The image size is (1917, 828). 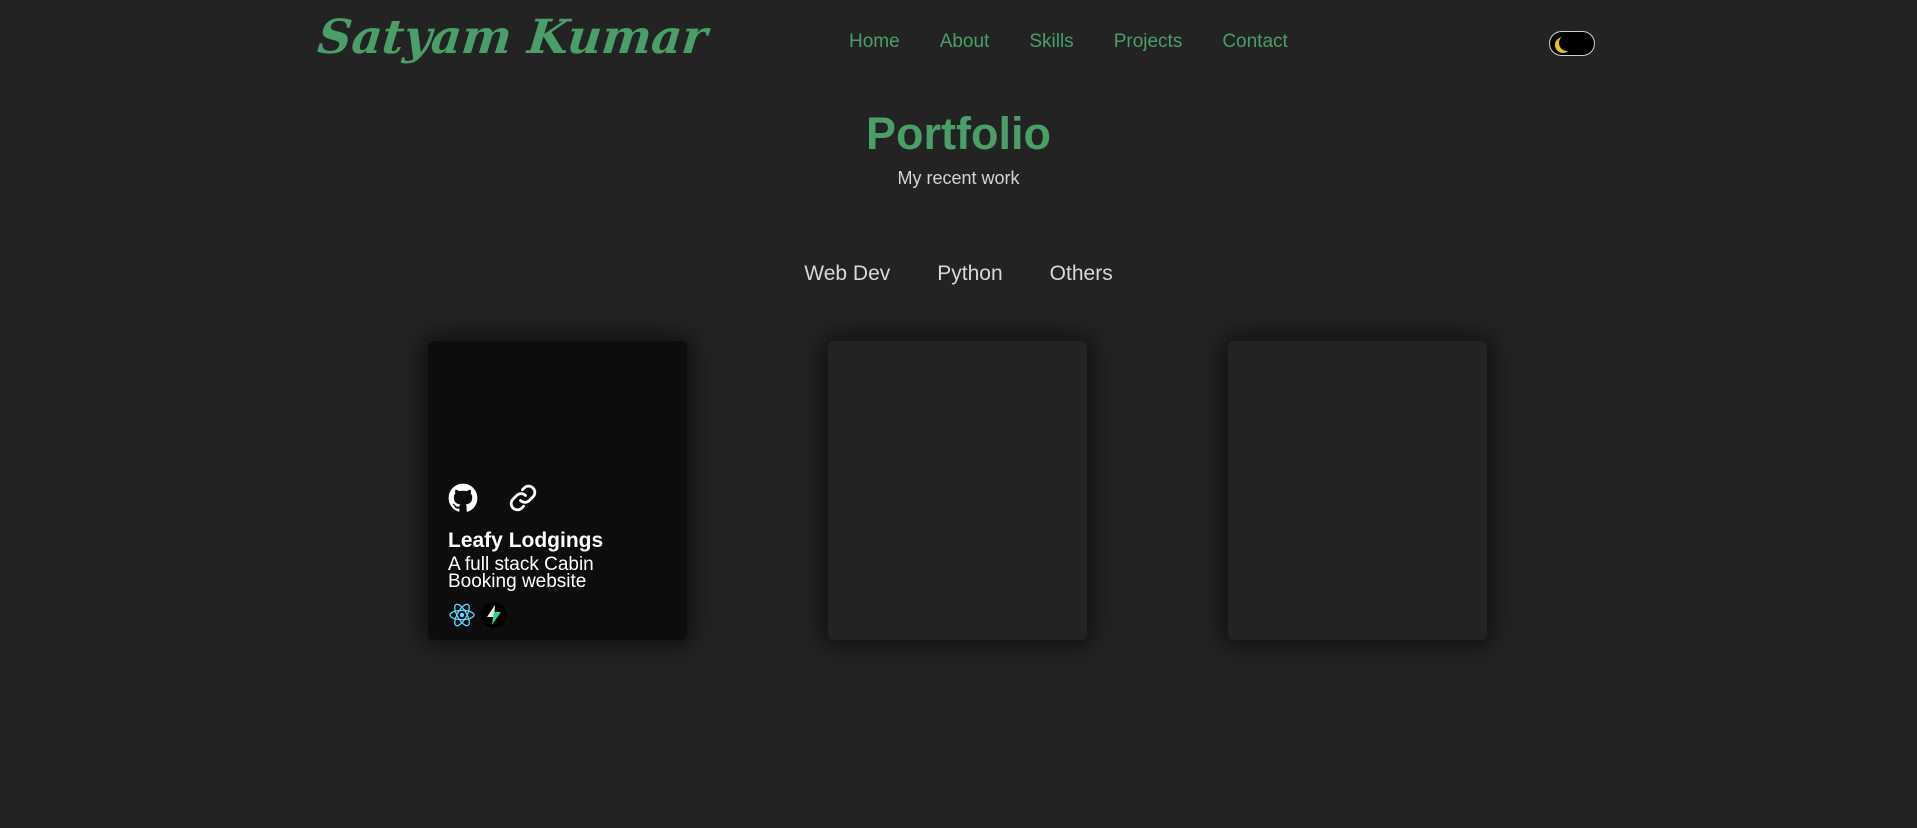 I want to click on supabase-icon, so click(x=494, y=615).